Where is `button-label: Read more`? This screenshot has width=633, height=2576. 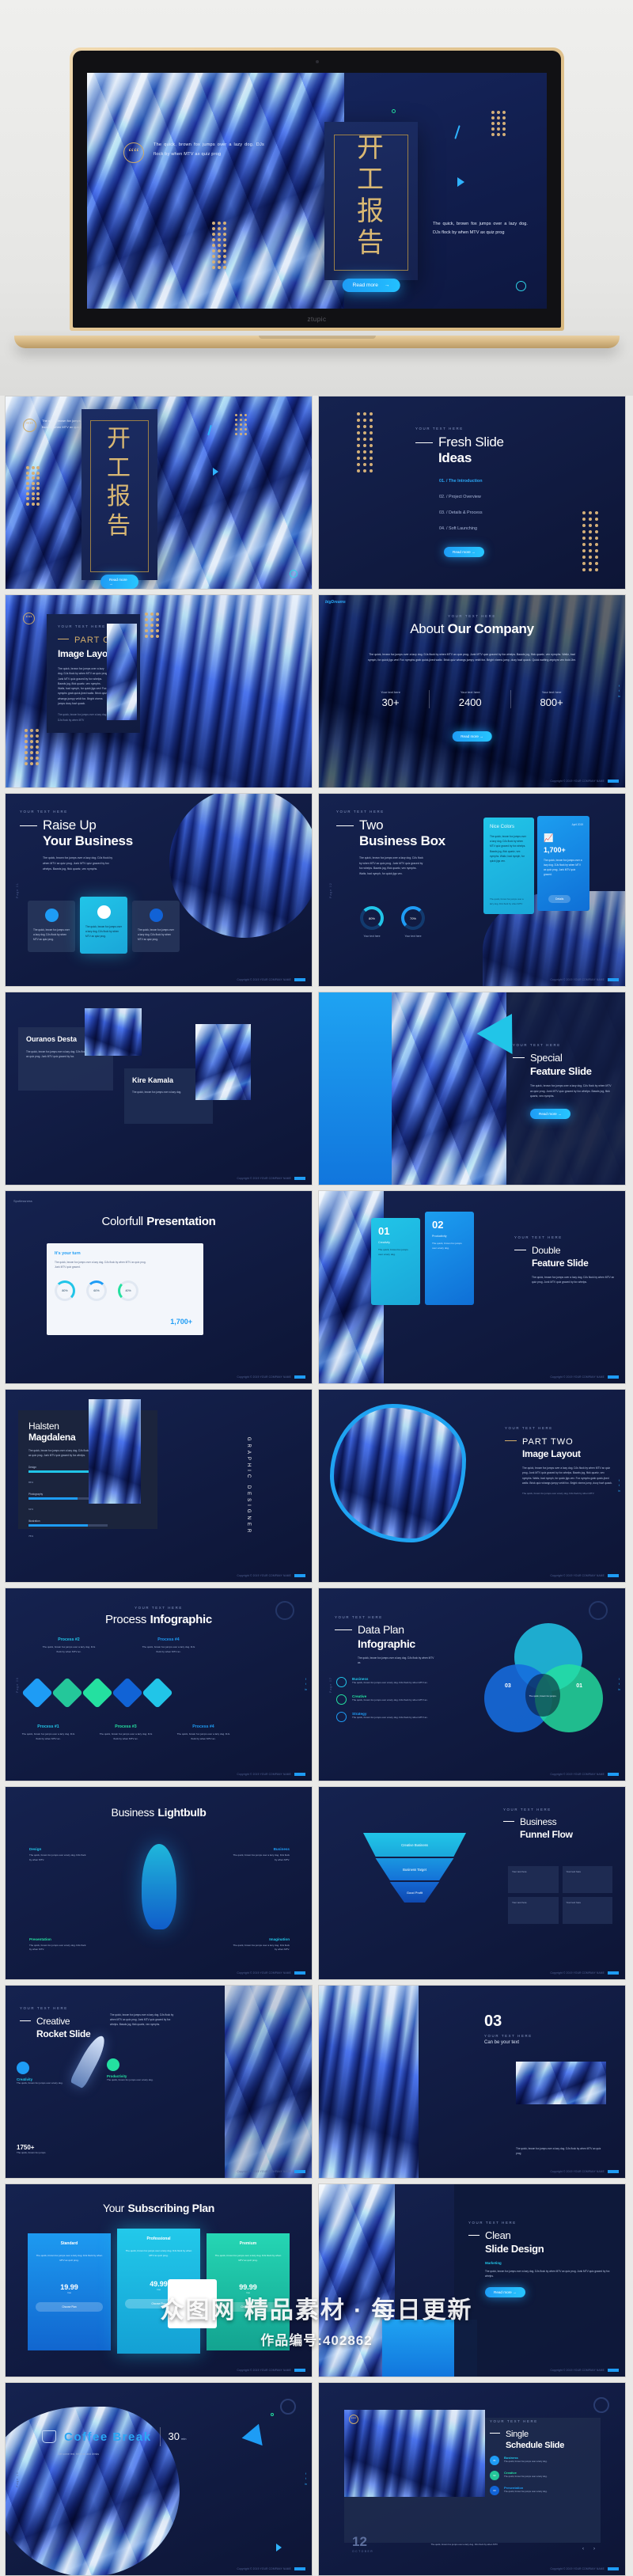 button-label: Read more is located at coordinates (118, 580).